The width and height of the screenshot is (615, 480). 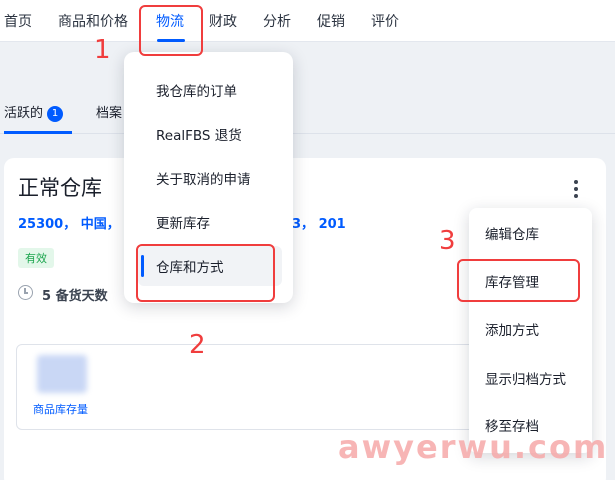 What do you see at coordinates (512, 233) in the screenshot?
I see `menu-item-edit-warehouse: 编辑仓库` at bounding box center [512, 233].